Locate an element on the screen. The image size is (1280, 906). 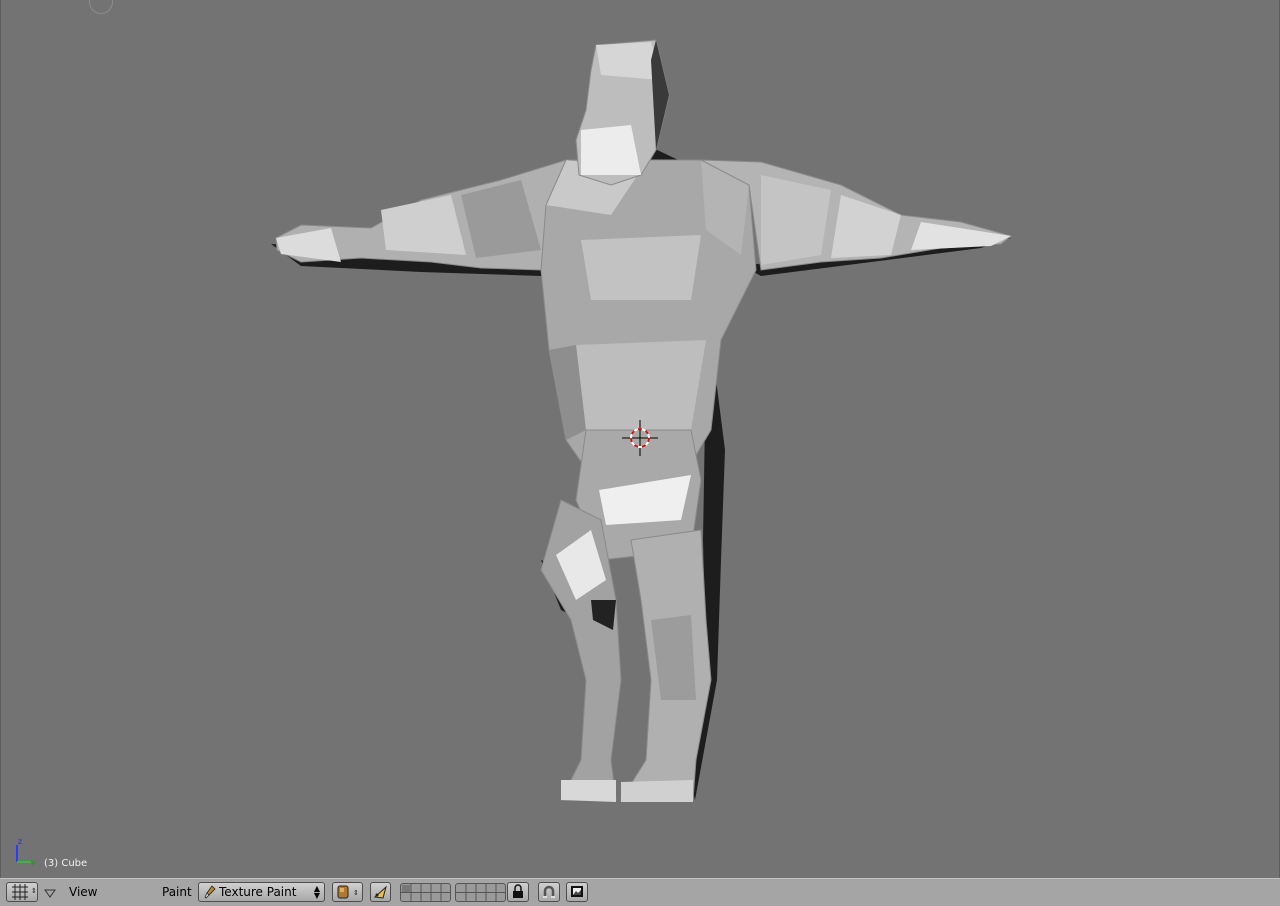
solid-shading-icon: ⇕ is located at coordinates (348, 892).